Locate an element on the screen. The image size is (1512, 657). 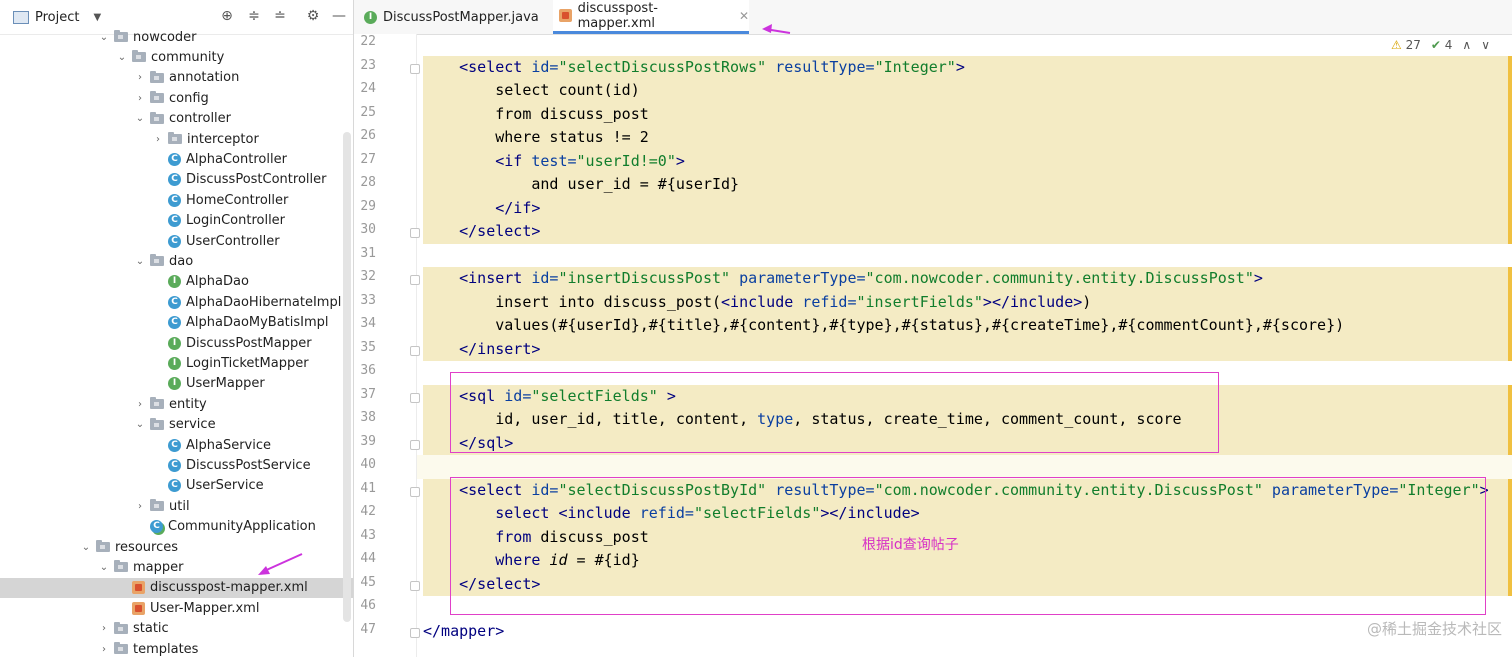
arrow-to-tab is located at coordinates (776, 29).